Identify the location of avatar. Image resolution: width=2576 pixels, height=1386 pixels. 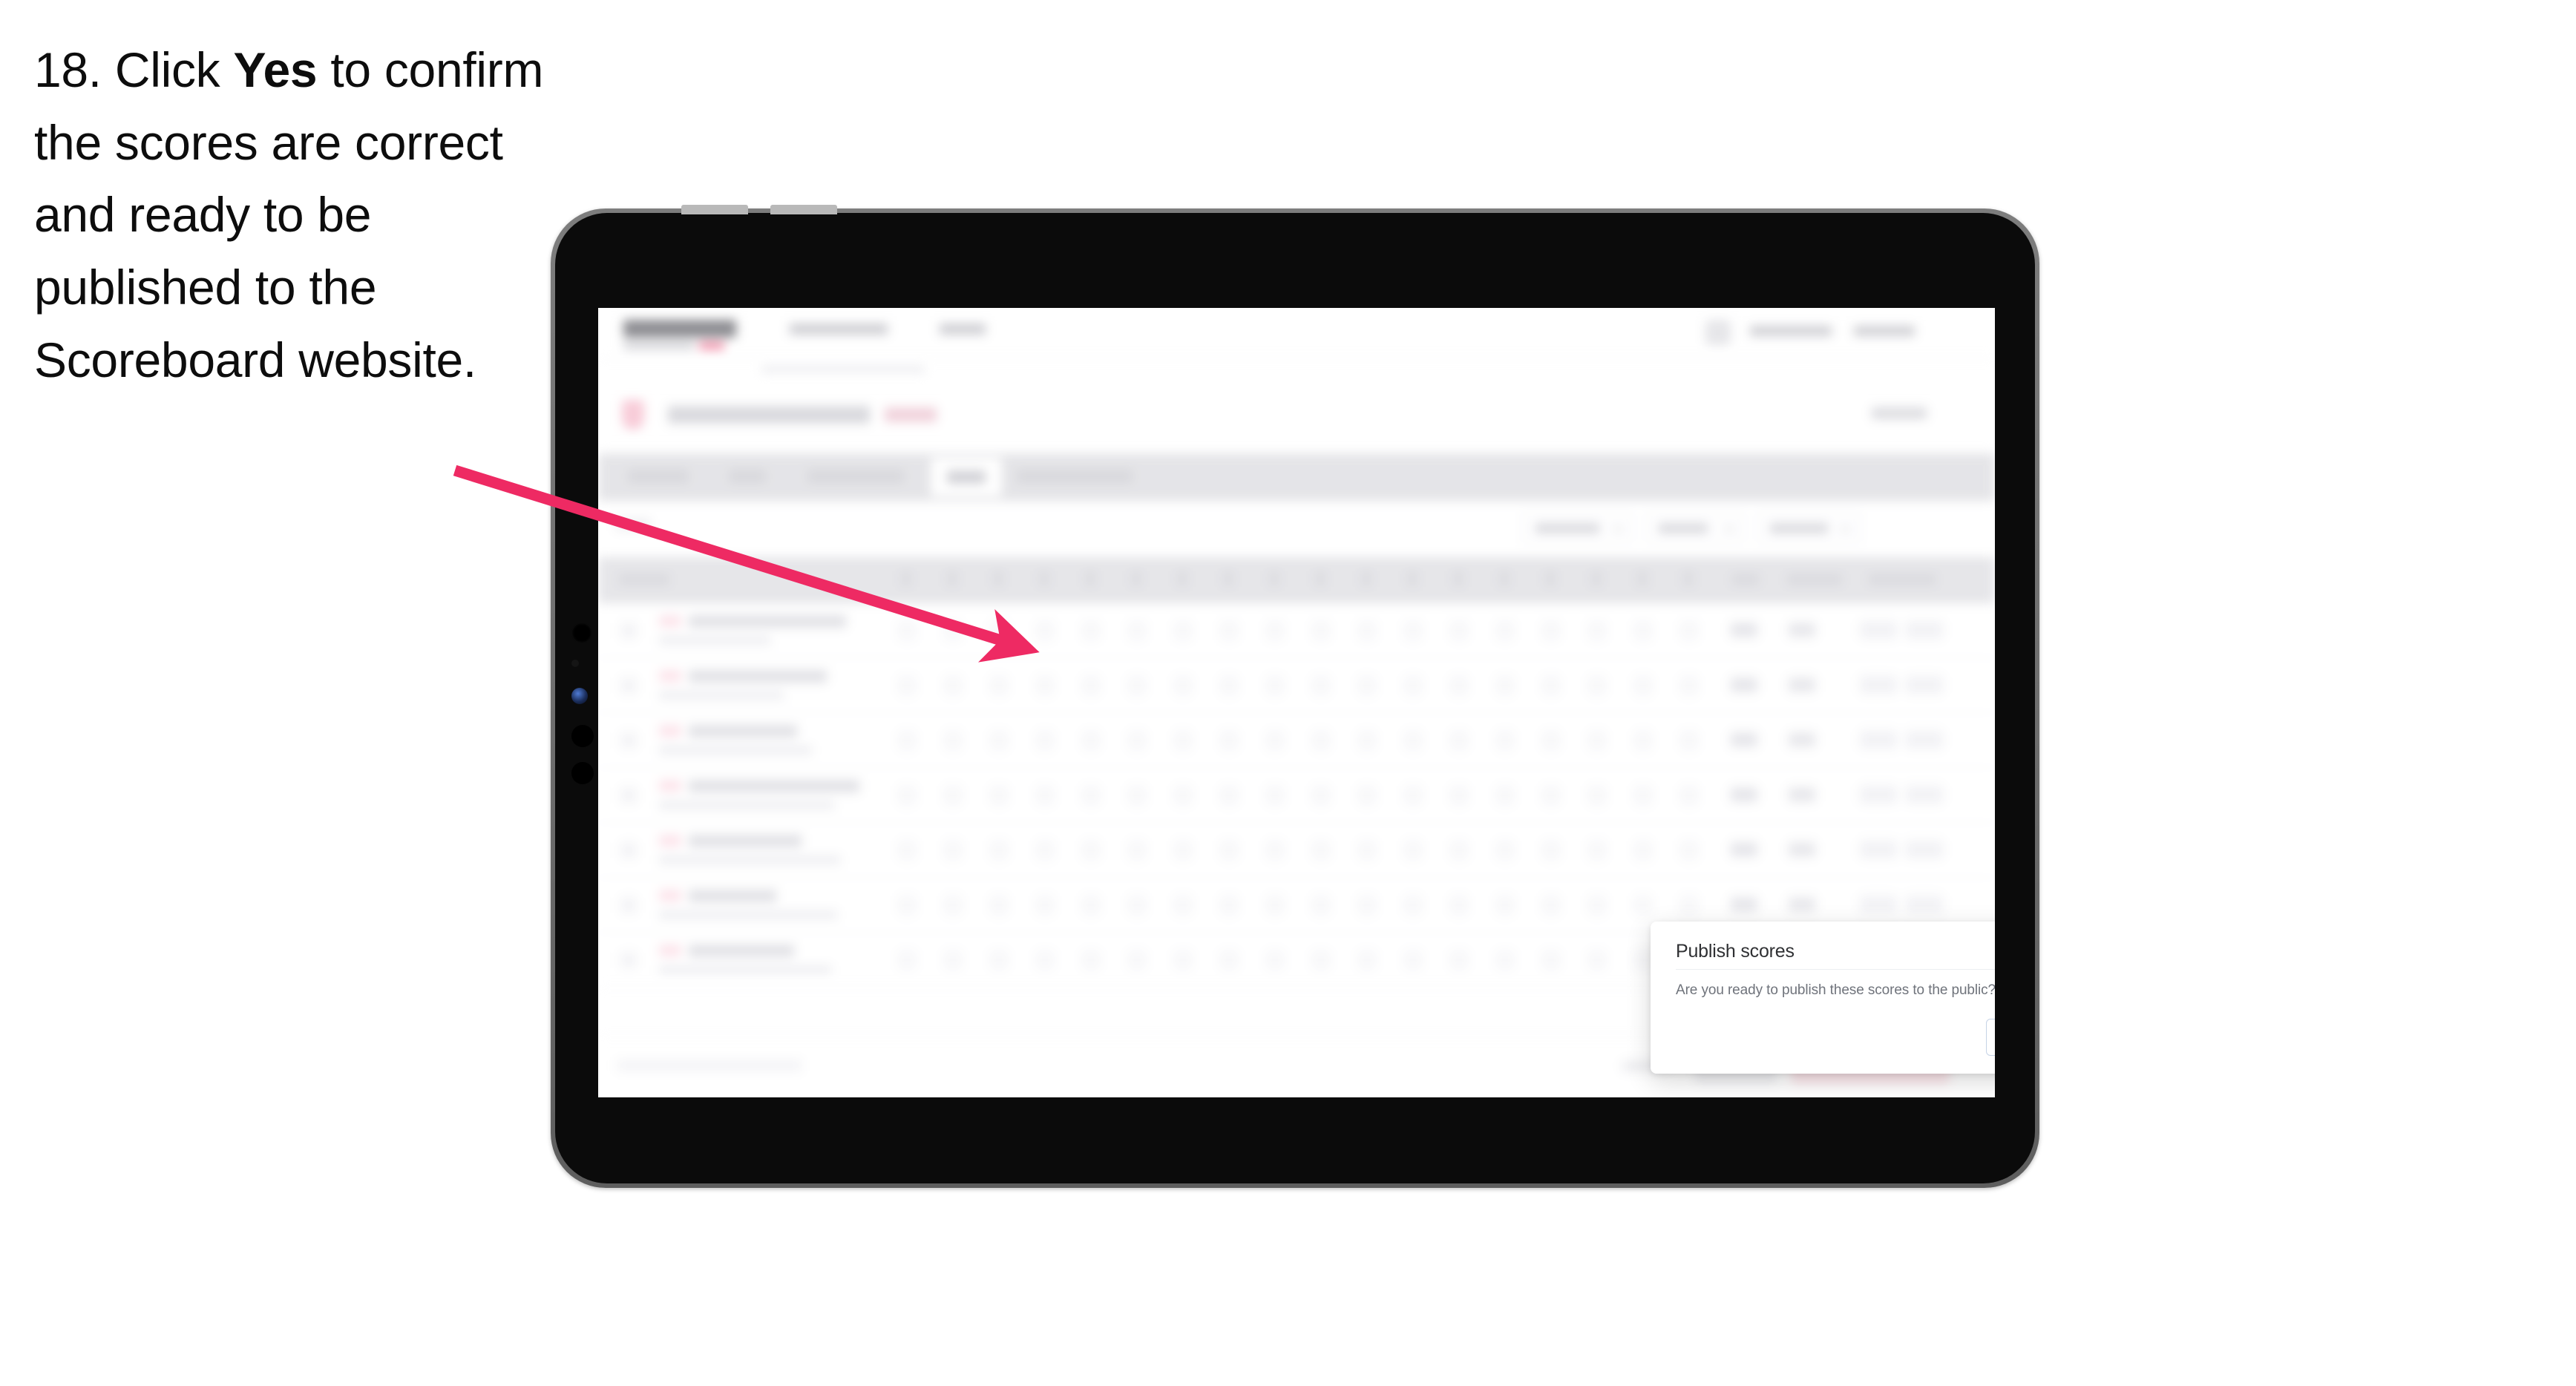
(1718, 332).